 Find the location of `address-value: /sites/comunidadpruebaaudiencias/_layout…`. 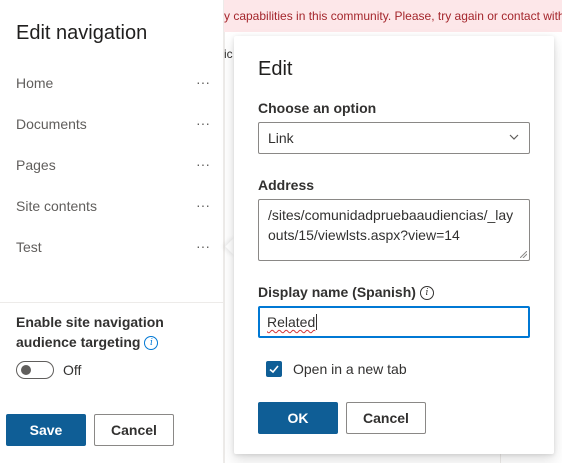

address-value: /sites/comunidadpruebaaudiencias/_layout… is located at coordinates (391, 225).